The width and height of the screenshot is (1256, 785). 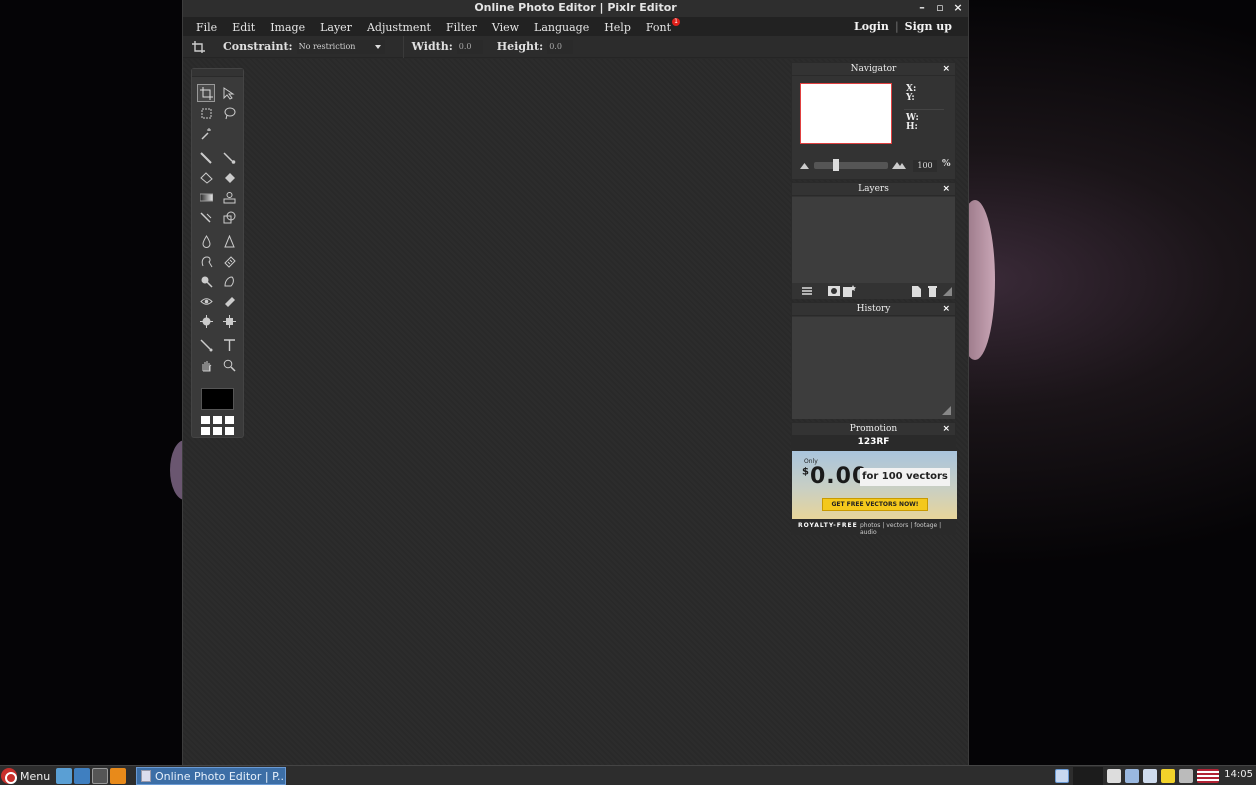 I want to click on history-header: History ×, so click(x=873, y=309).